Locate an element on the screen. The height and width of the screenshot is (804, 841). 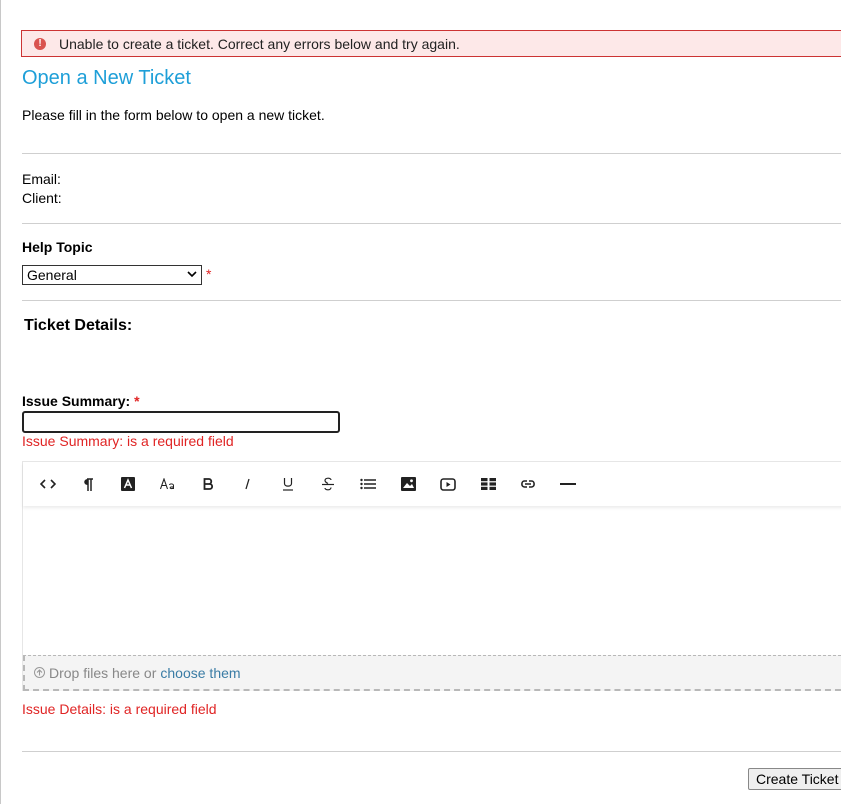
list-icon is located at coordinates (368, 484).